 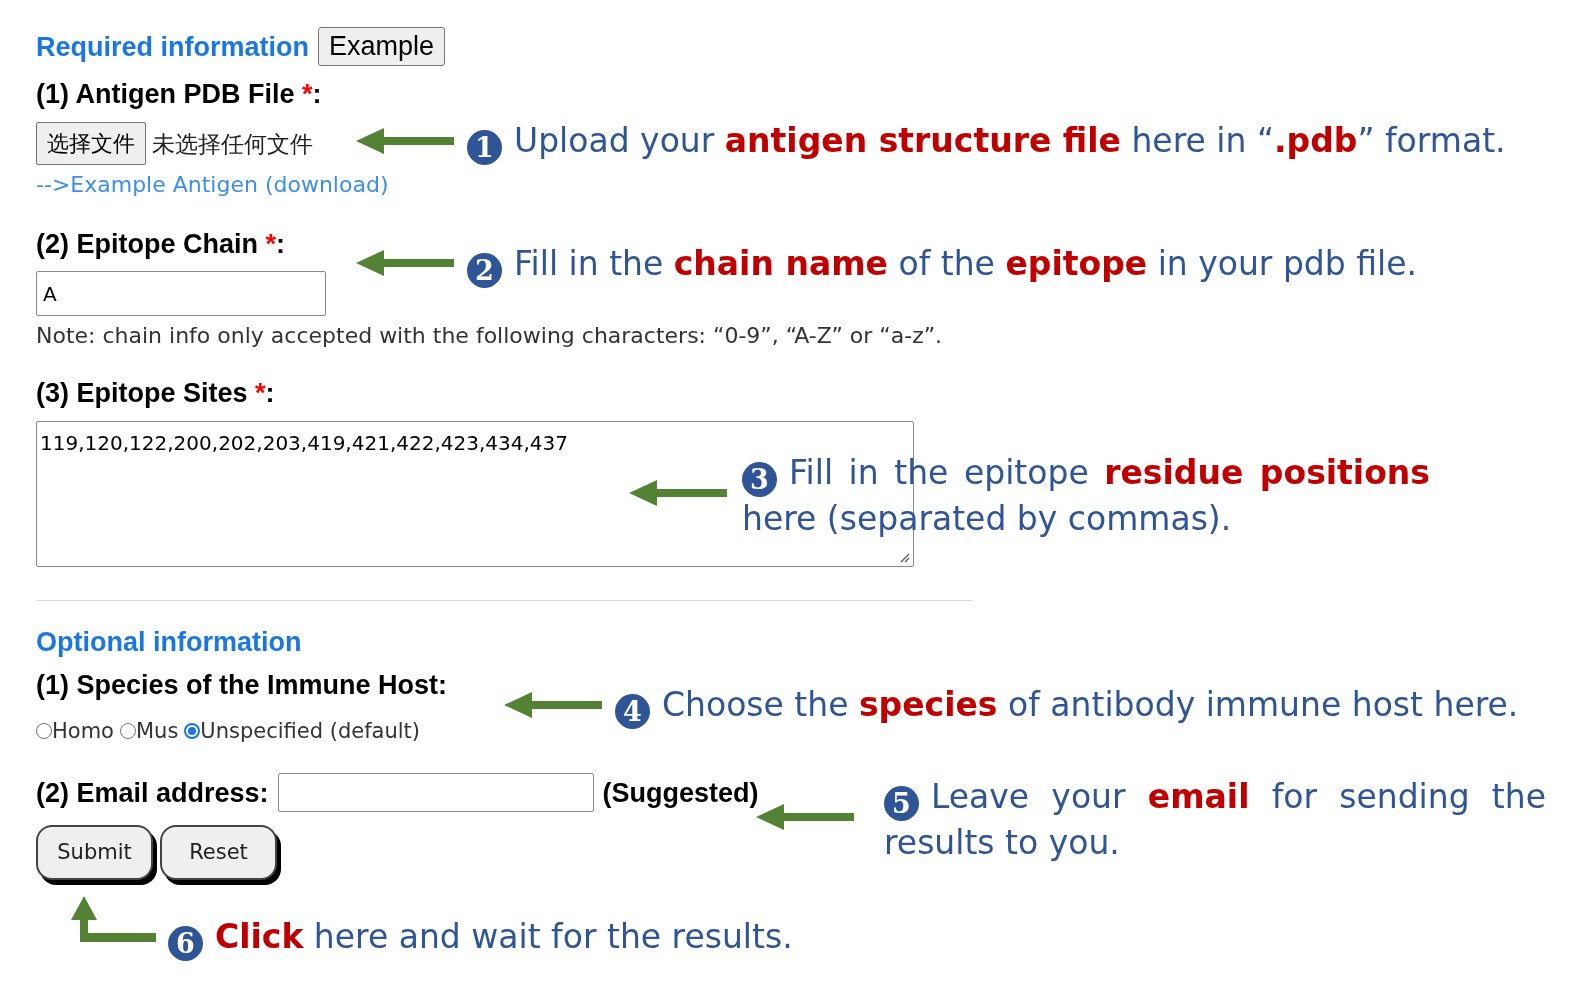 I want to click on suggested-hint: (Suggested), so click(x=680, y=792).